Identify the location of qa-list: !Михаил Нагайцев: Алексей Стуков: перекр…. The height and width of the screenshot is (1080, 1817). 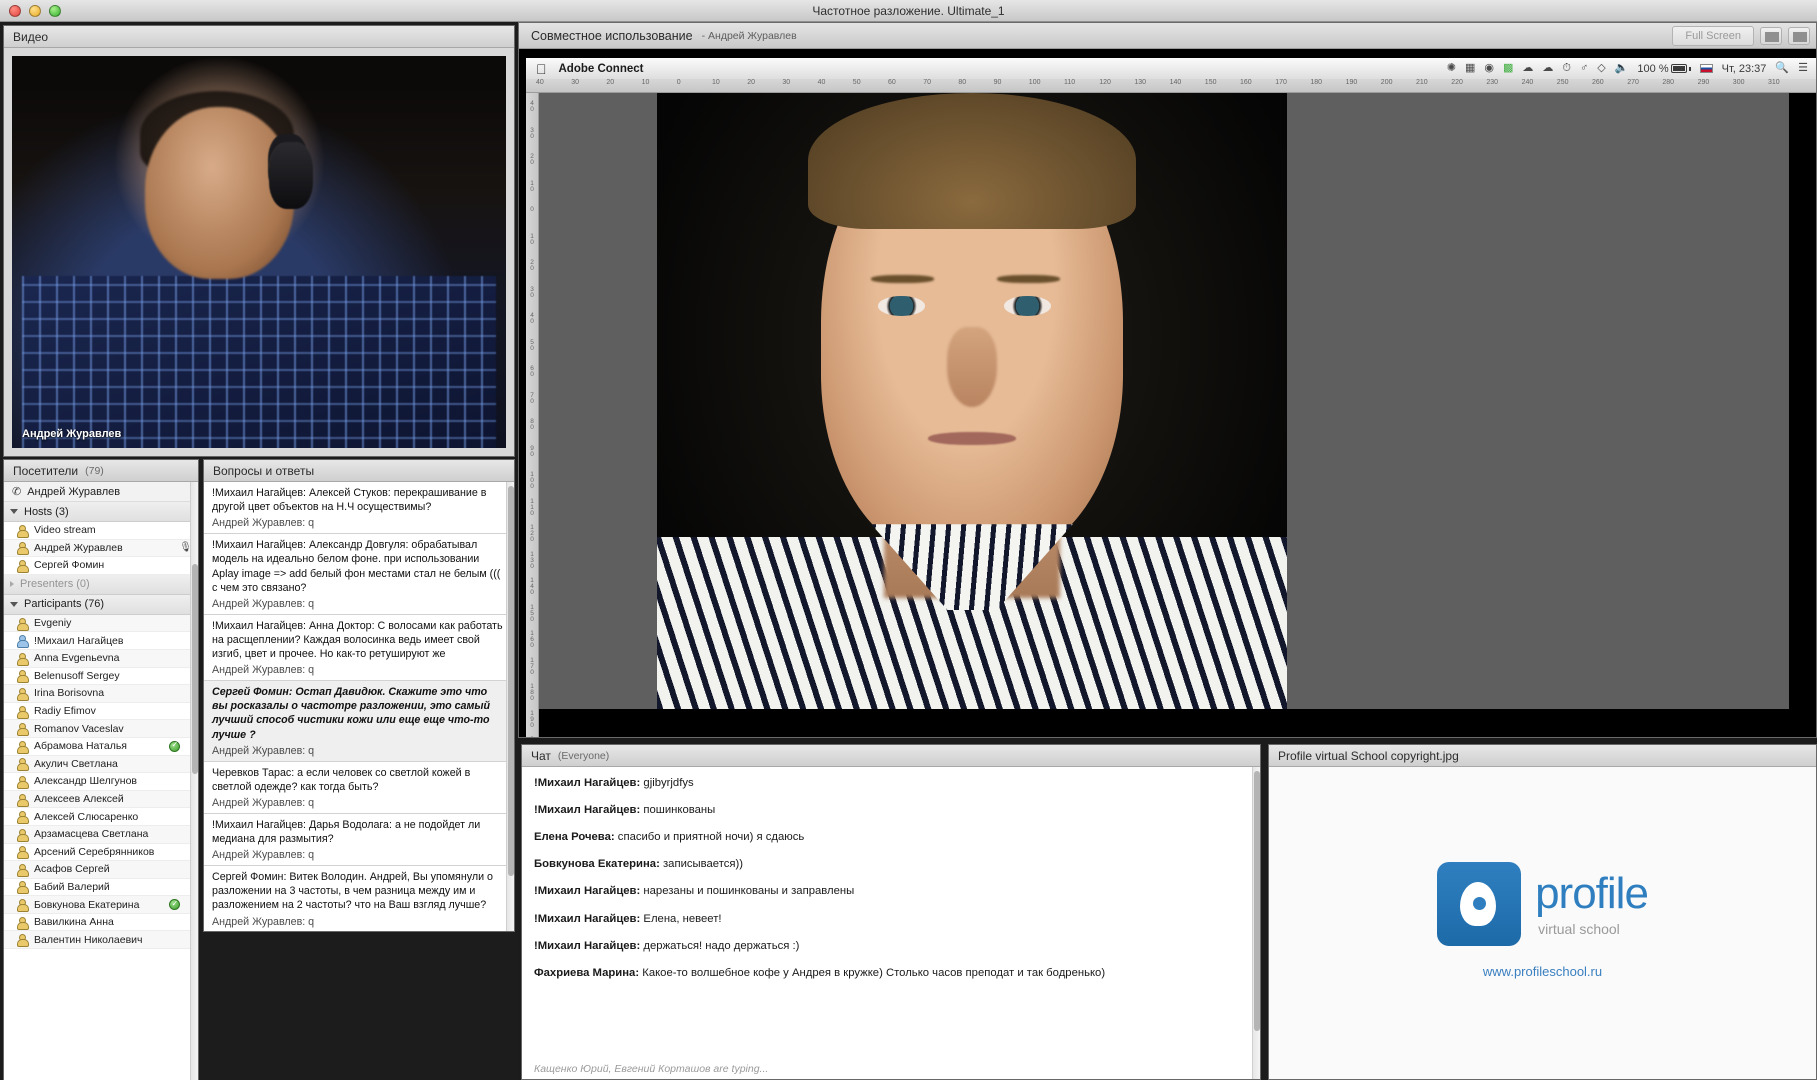
(359, 706).